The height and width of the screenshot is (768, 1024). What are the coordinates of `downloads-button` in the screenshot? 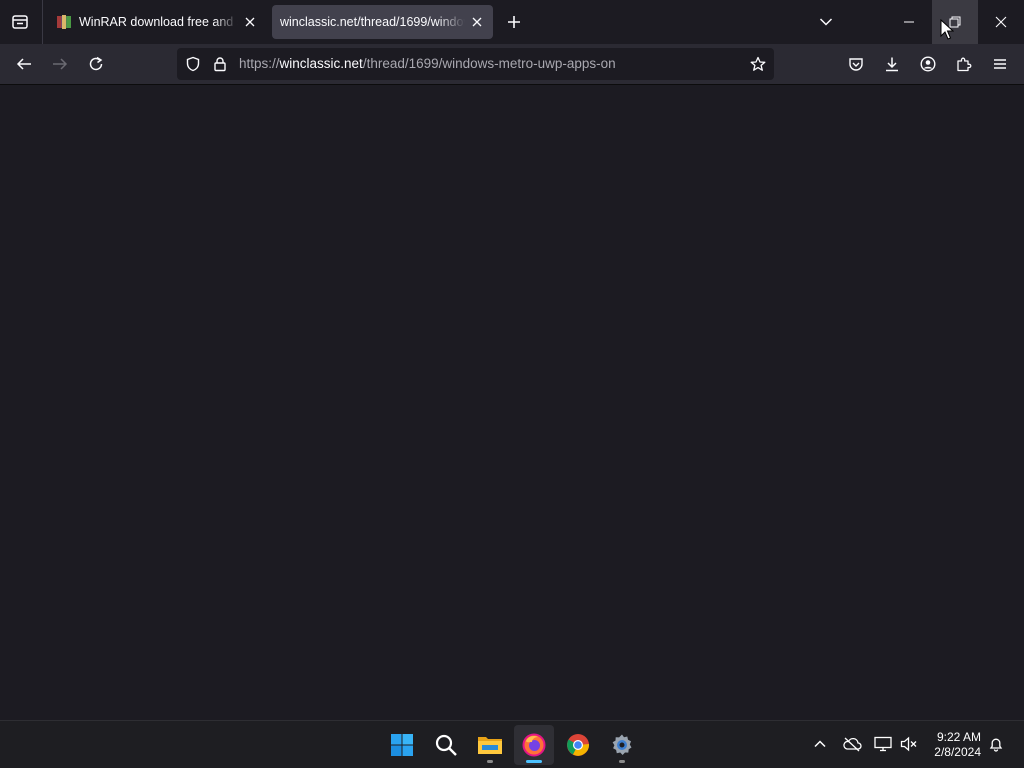 It's located at (892, 64).